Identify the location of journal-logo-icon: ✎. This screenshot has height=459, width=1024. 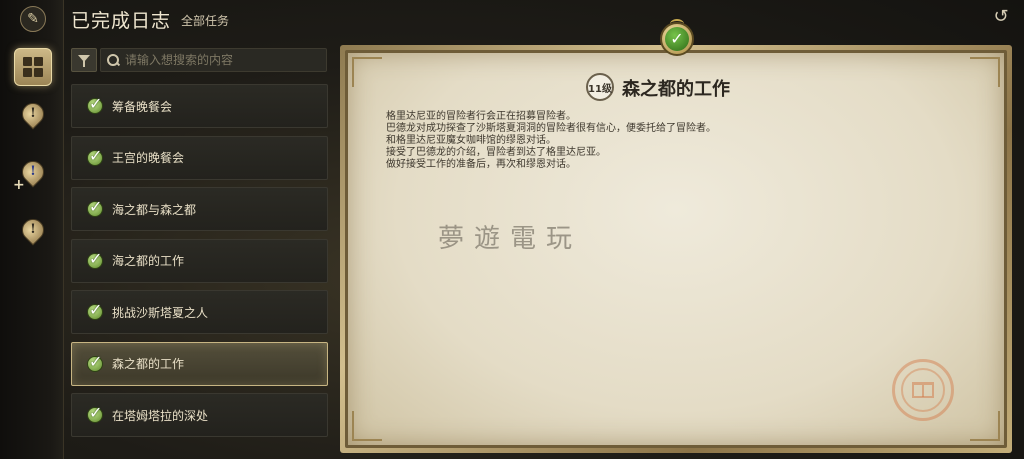
(33, 19).